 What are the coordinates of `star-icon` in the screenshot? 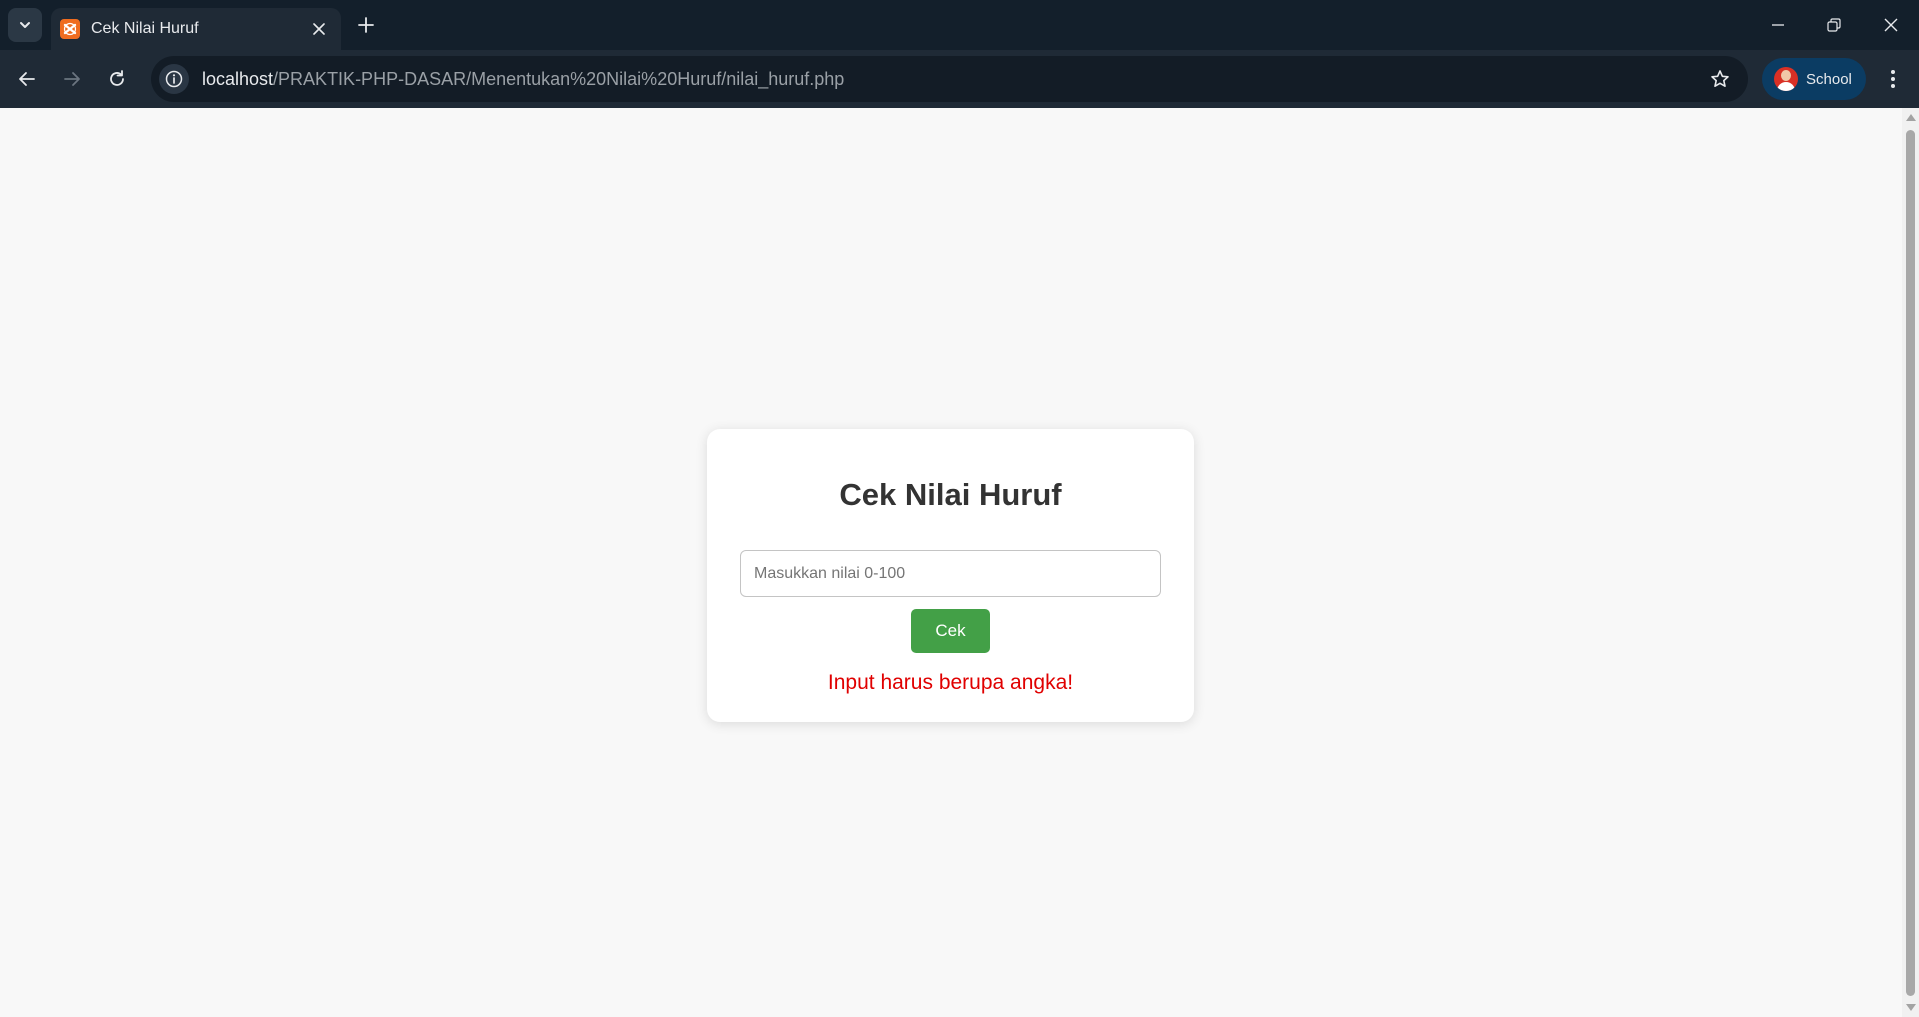 It's located at (1720, 78).